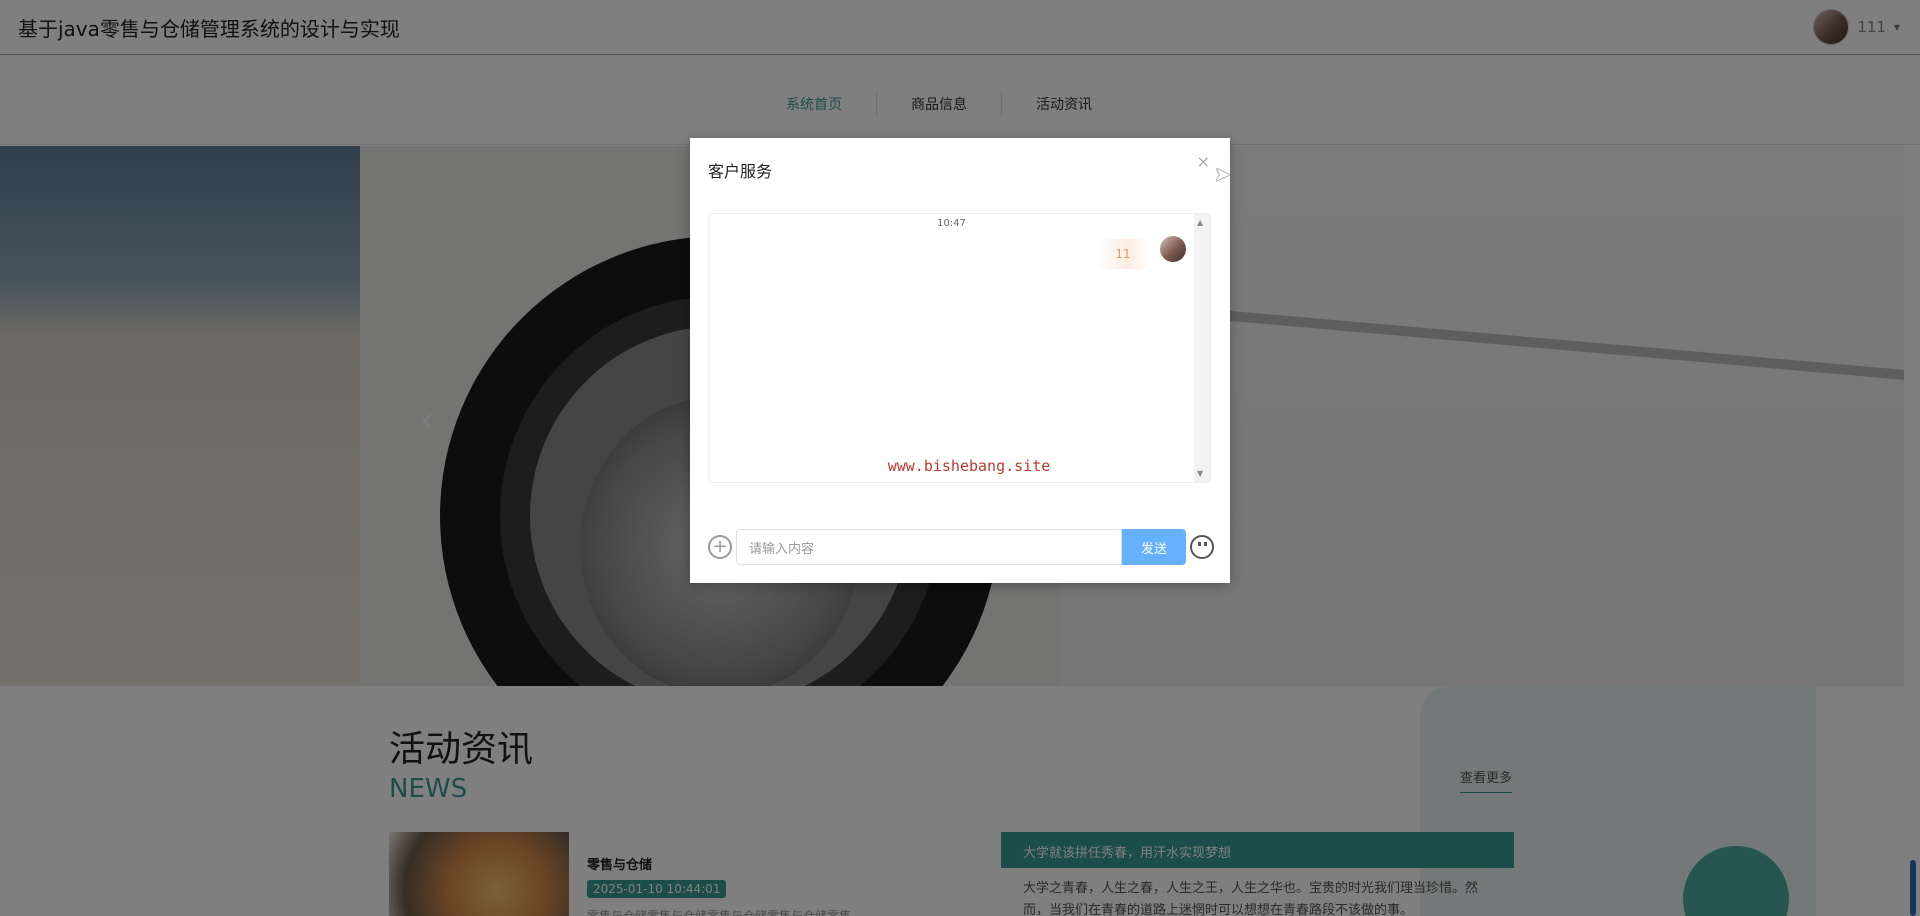 This screenshot has height=916, width=1920. I want to click on message-input: 请输入内容, so click(929, 547).